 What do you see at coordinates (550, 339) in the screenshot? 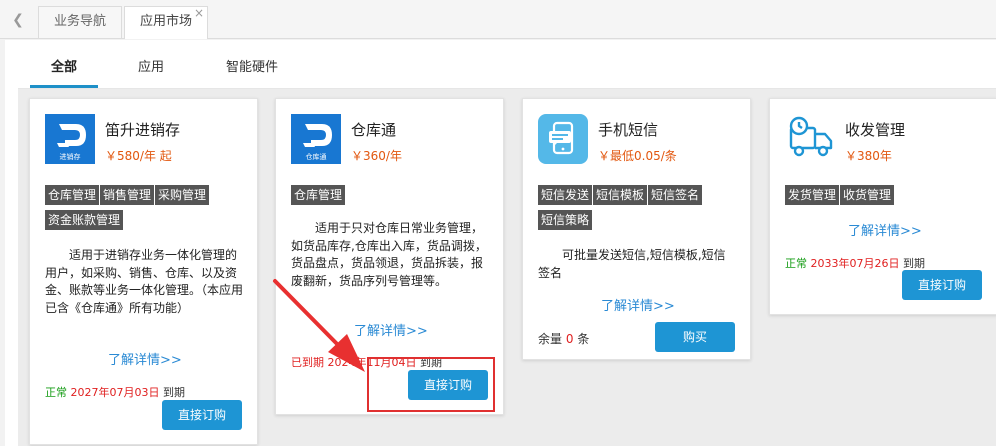
I see `balance-label: 余量` at bounding box center [550, 339].